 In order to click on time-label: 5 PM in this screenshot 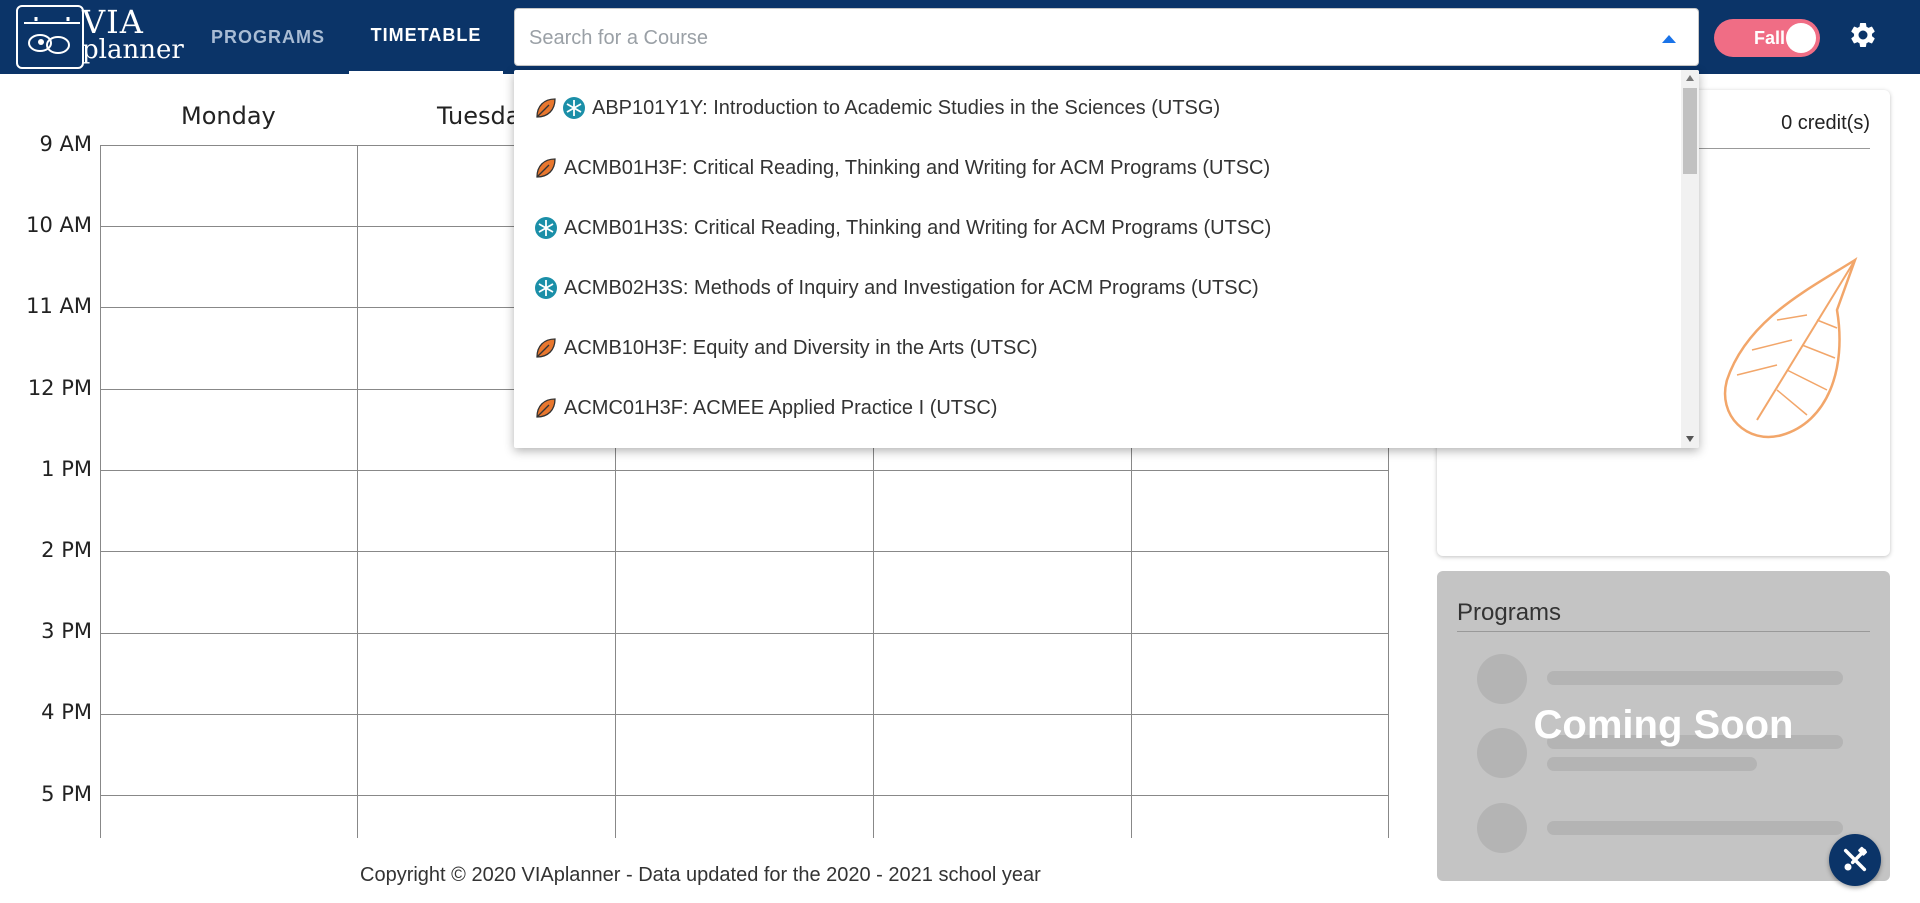, I will do `click(66, 794)`.